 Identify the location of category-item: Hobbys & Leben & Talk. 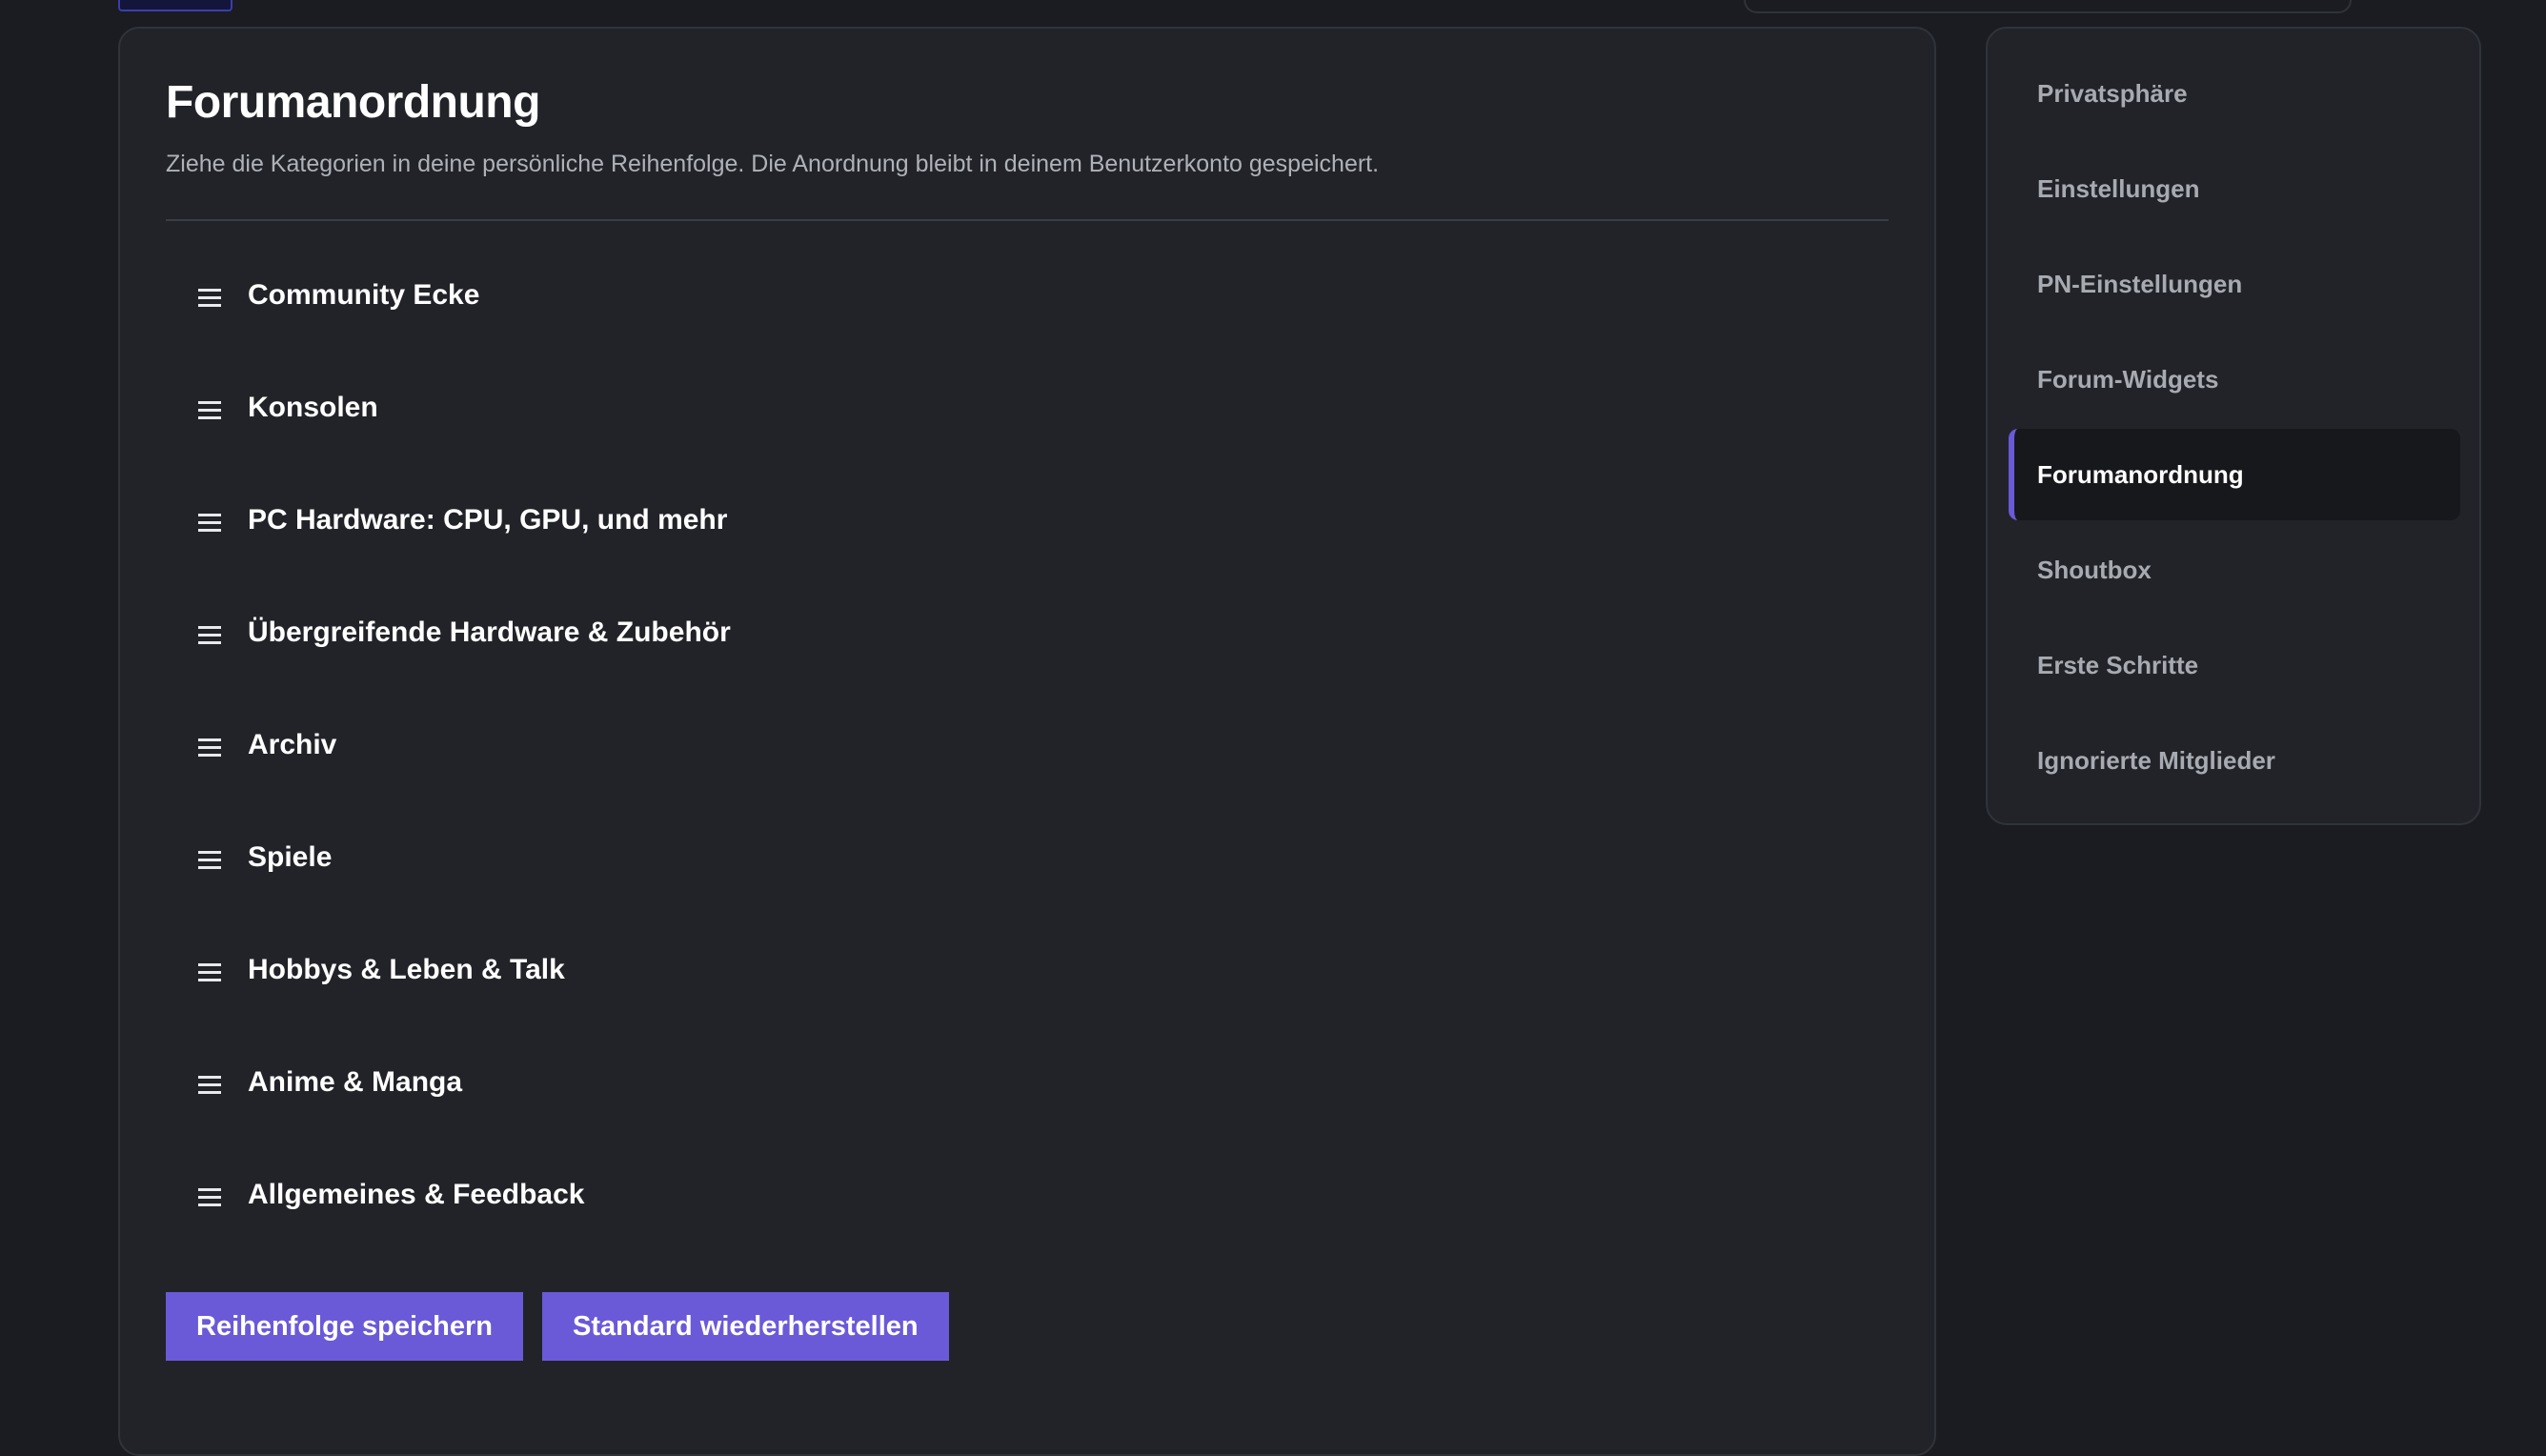
(1027, 1009).